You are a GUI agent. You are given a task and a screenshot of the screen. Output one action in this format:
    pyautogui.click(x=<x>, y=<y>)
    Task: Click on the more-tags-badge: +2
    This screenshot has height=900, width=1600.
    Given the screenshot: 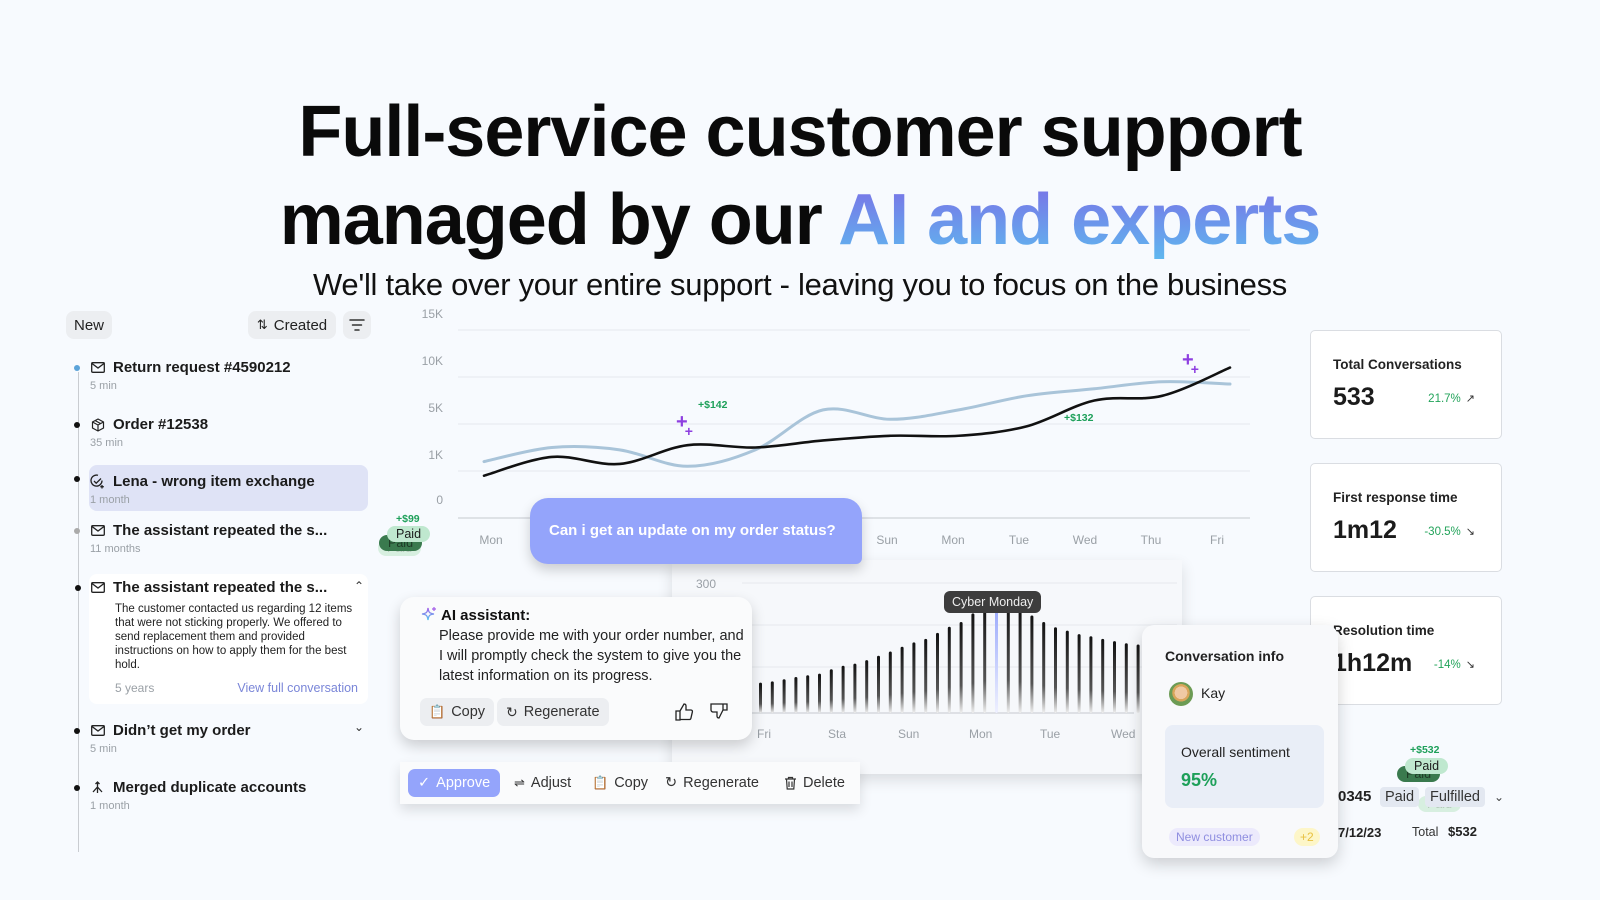 What is the action you would take?
    pyautogui.click(x=1307, y=837)
    